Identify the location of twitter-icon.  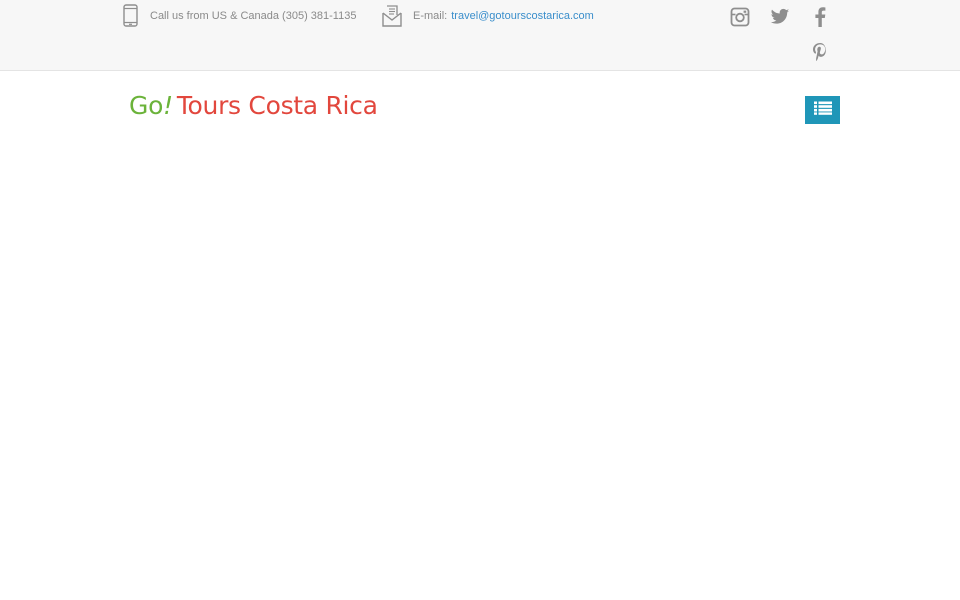
(780, 17).